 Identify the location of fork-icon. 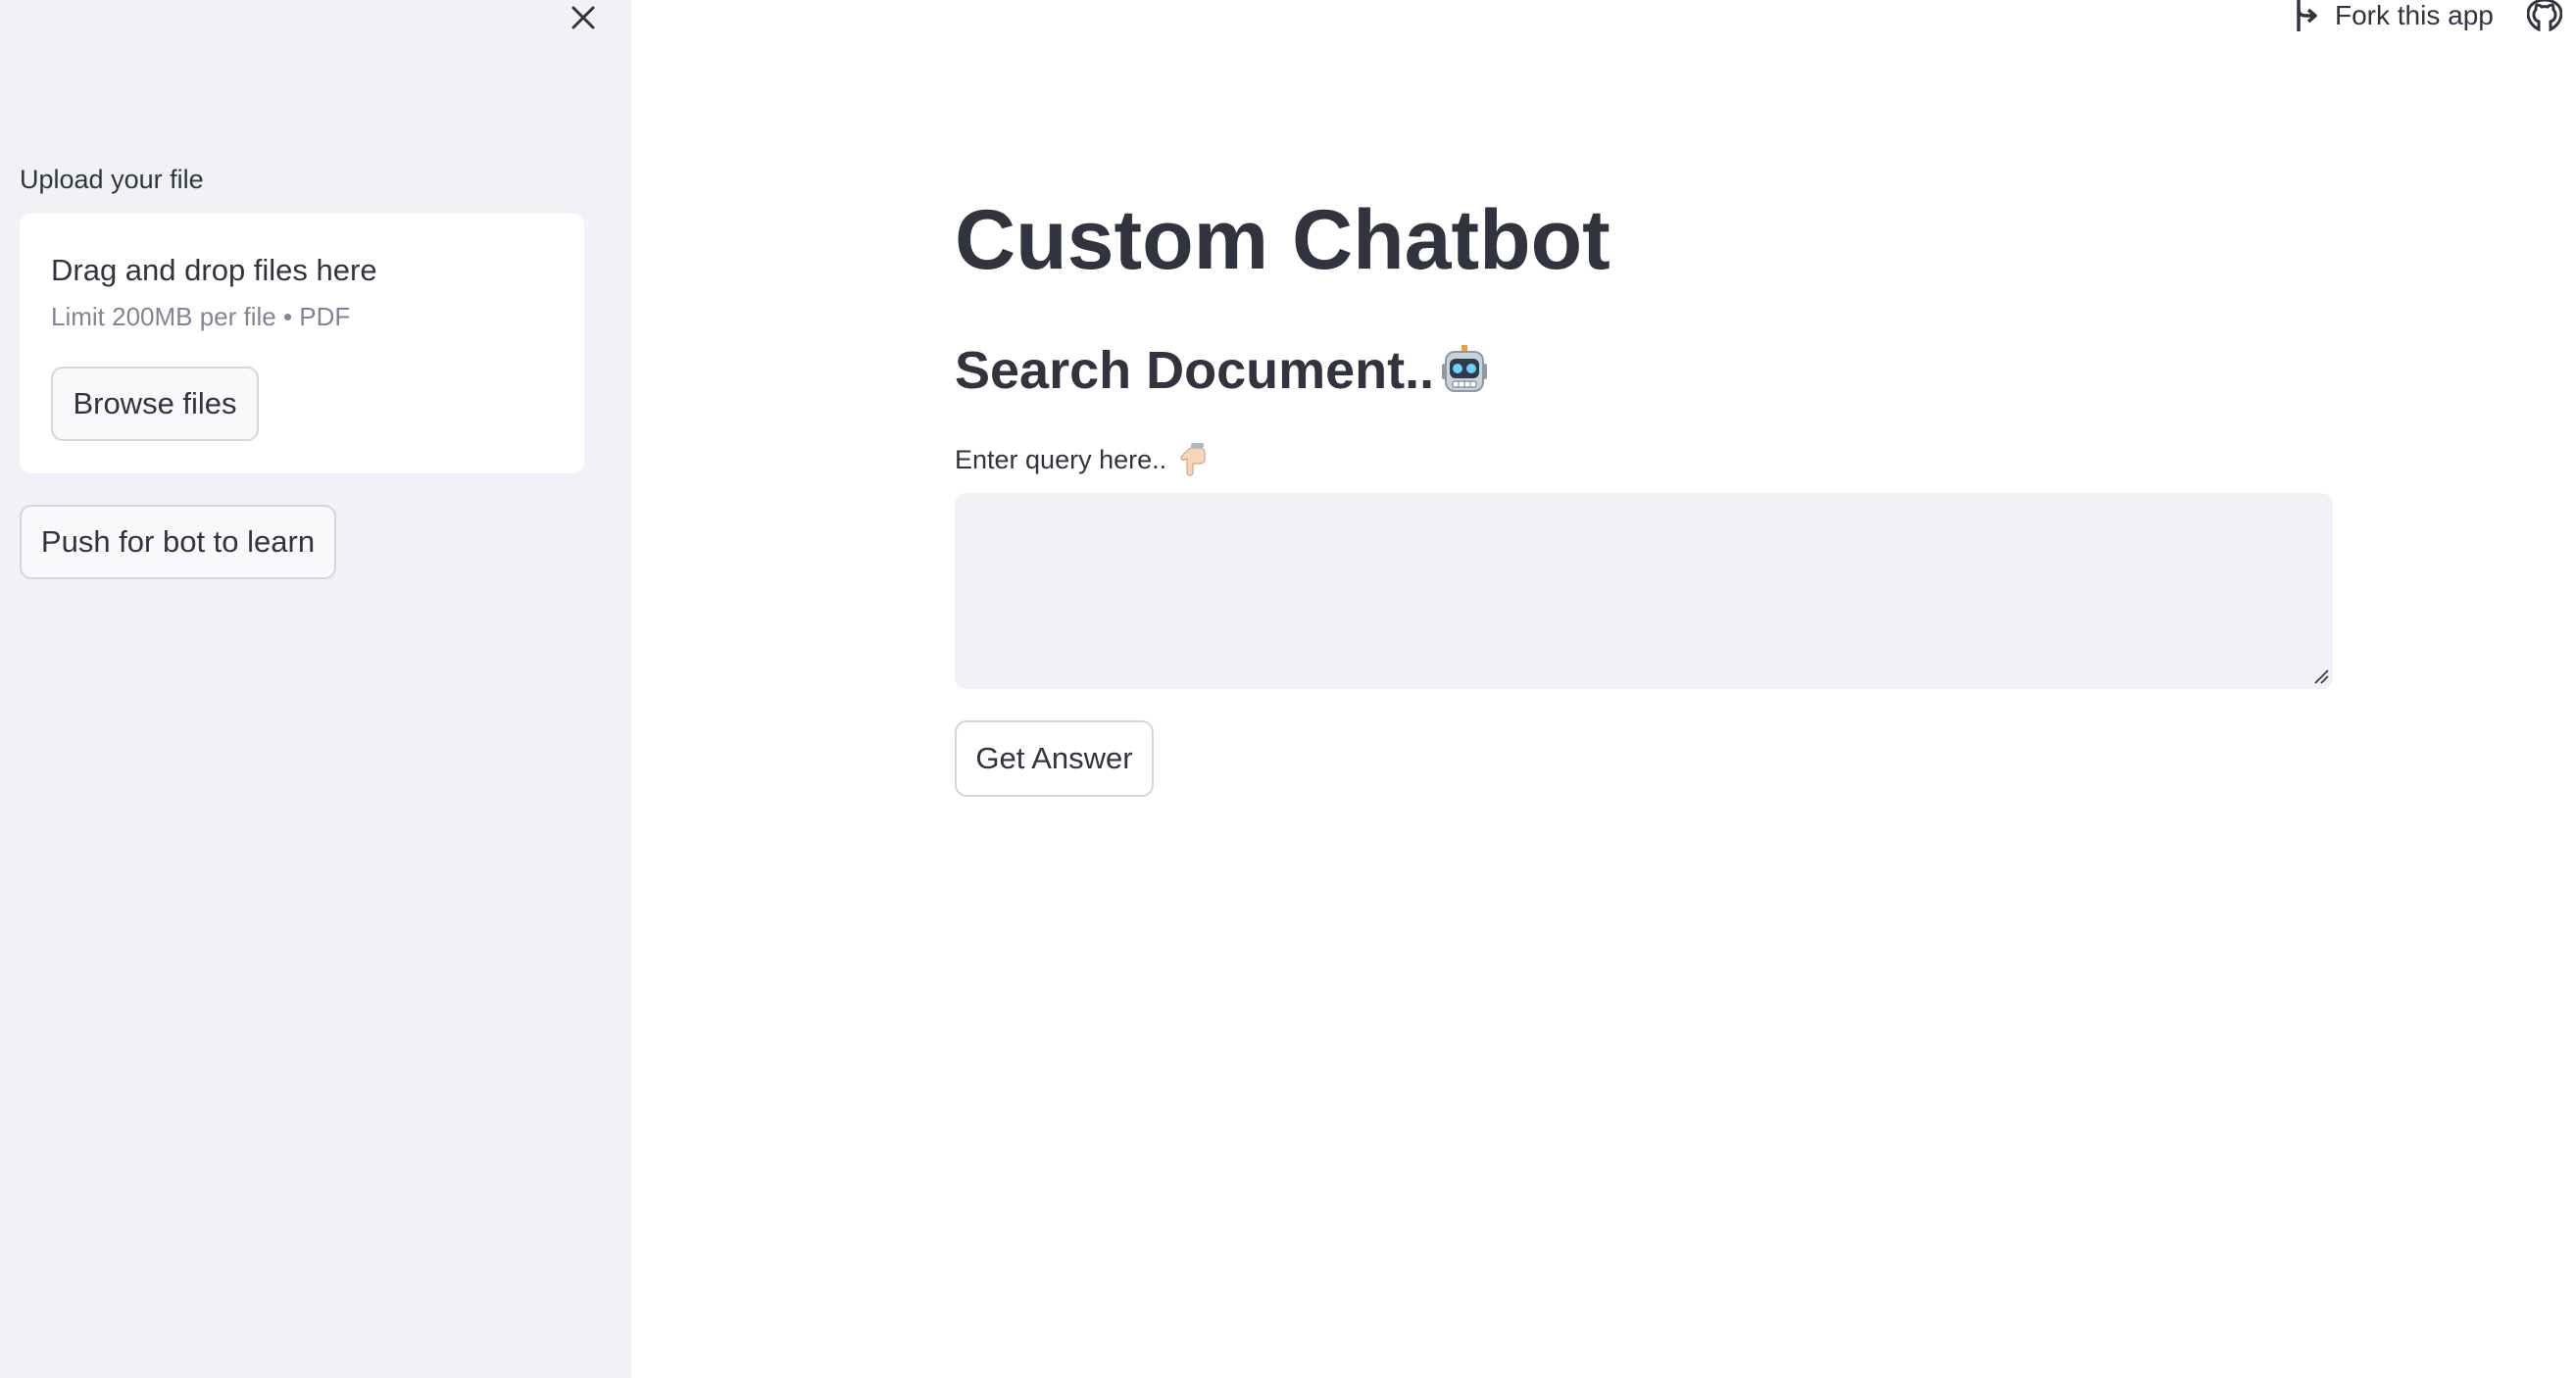
(2307, 15).